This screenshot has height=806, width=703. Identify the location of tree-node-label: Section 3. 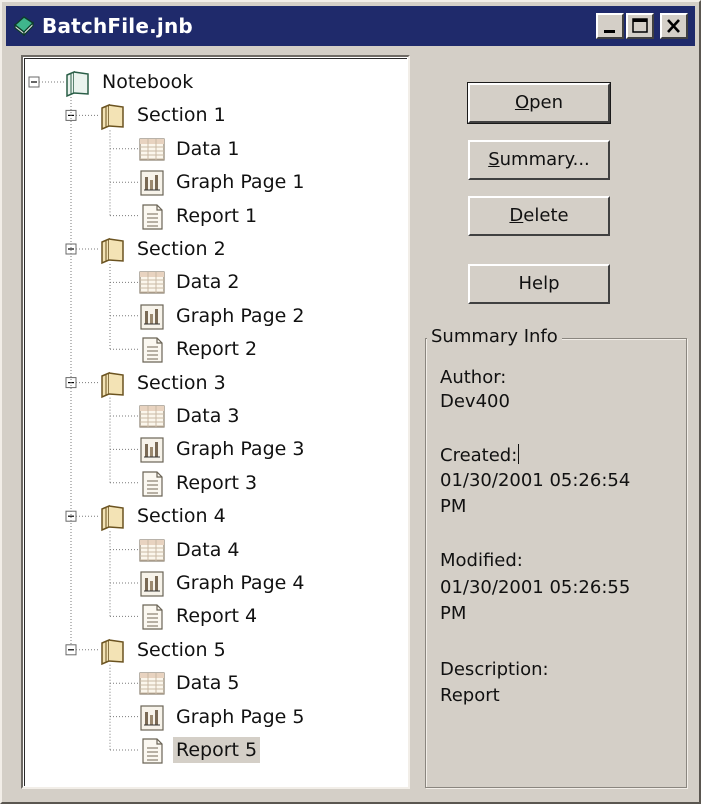
(181, 382).